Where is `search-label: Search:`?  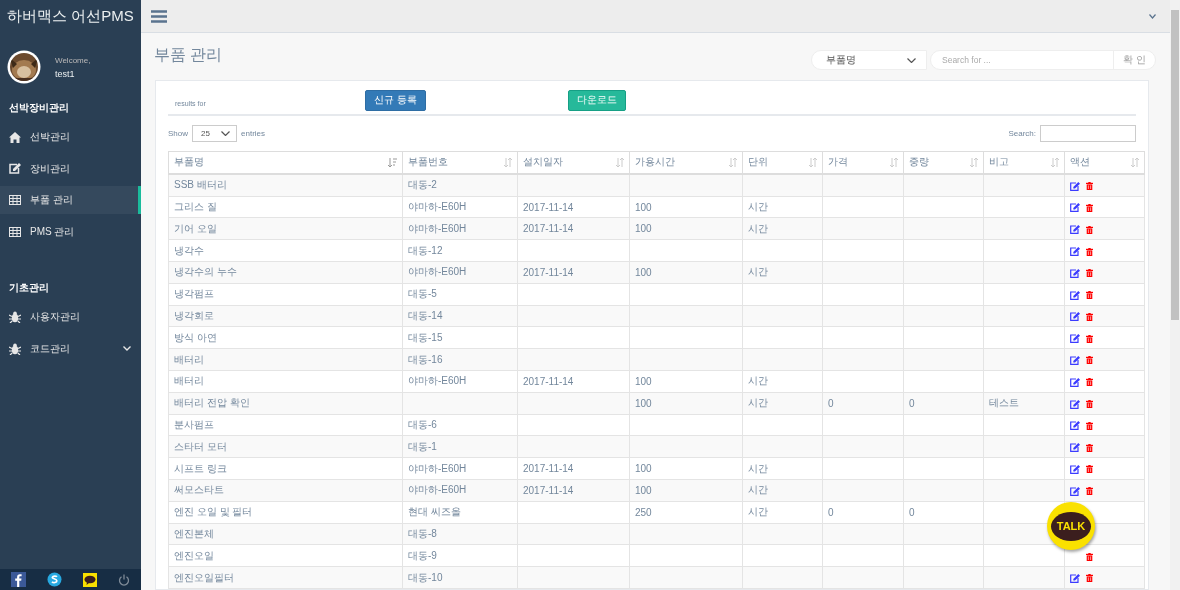
search-label: Search: is located at coordinates (1022, 134).